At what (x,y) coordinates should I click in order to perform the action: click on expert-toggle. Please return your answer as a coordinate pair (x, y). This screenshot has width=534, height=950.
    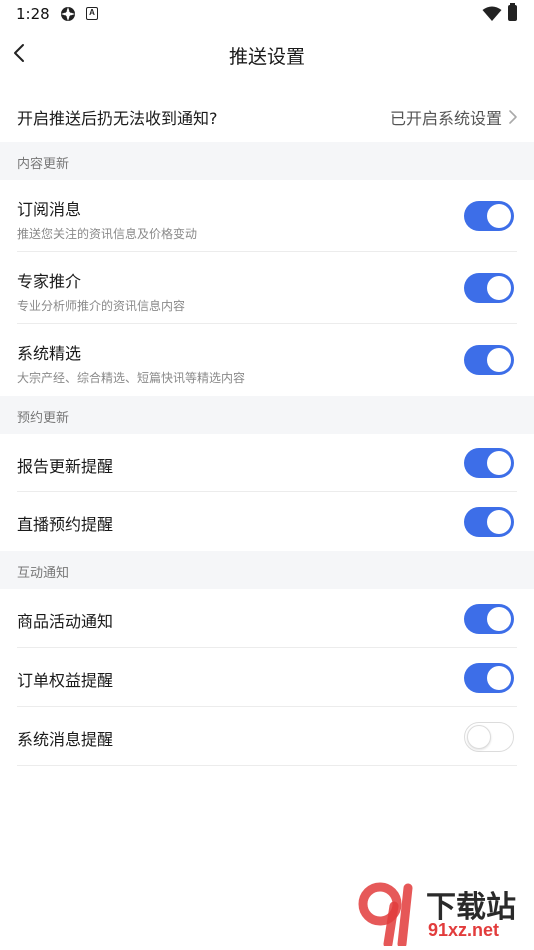
    Looking at the image, I should click on (489, 288).